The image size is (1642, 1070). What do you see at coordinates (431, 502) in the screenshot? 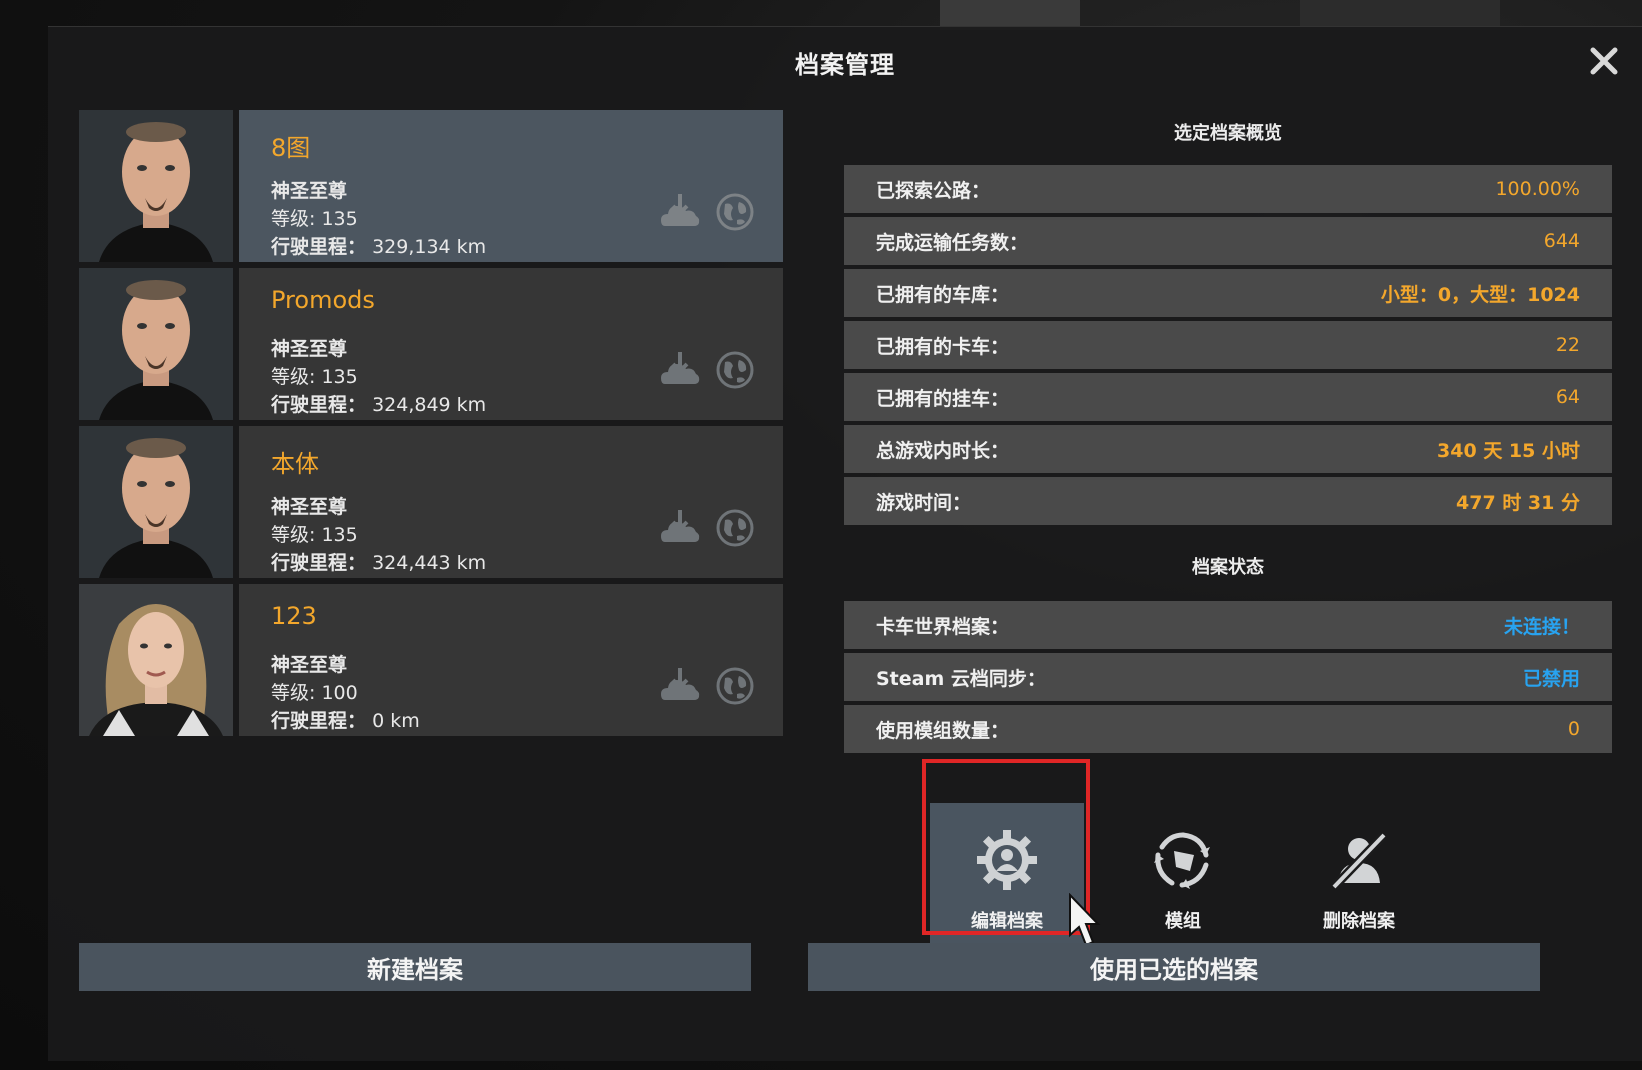
I see `profile-row: 本体 神圣至尊 等级: 135 行驶里程： 324,443 km` at bounding box center [431, 502].